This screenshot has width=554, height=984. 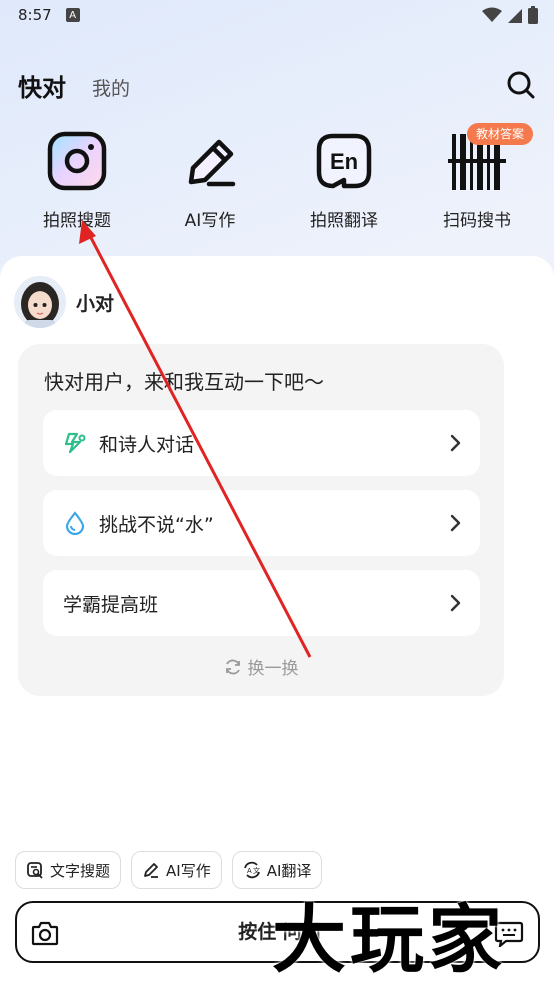 What do you see at coordinates (188, 870) in the screenshot?
I see `chip-label: AI写作` at bounding box center [188, 870].